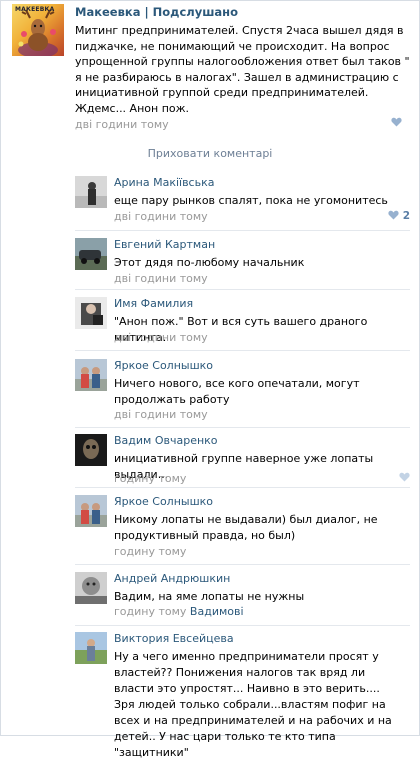  What do you see at coordinates (35, 9) in the screenshot?
I see `group-avatar-label: МАКЕЕВКА` at bounding box center [35, 9].